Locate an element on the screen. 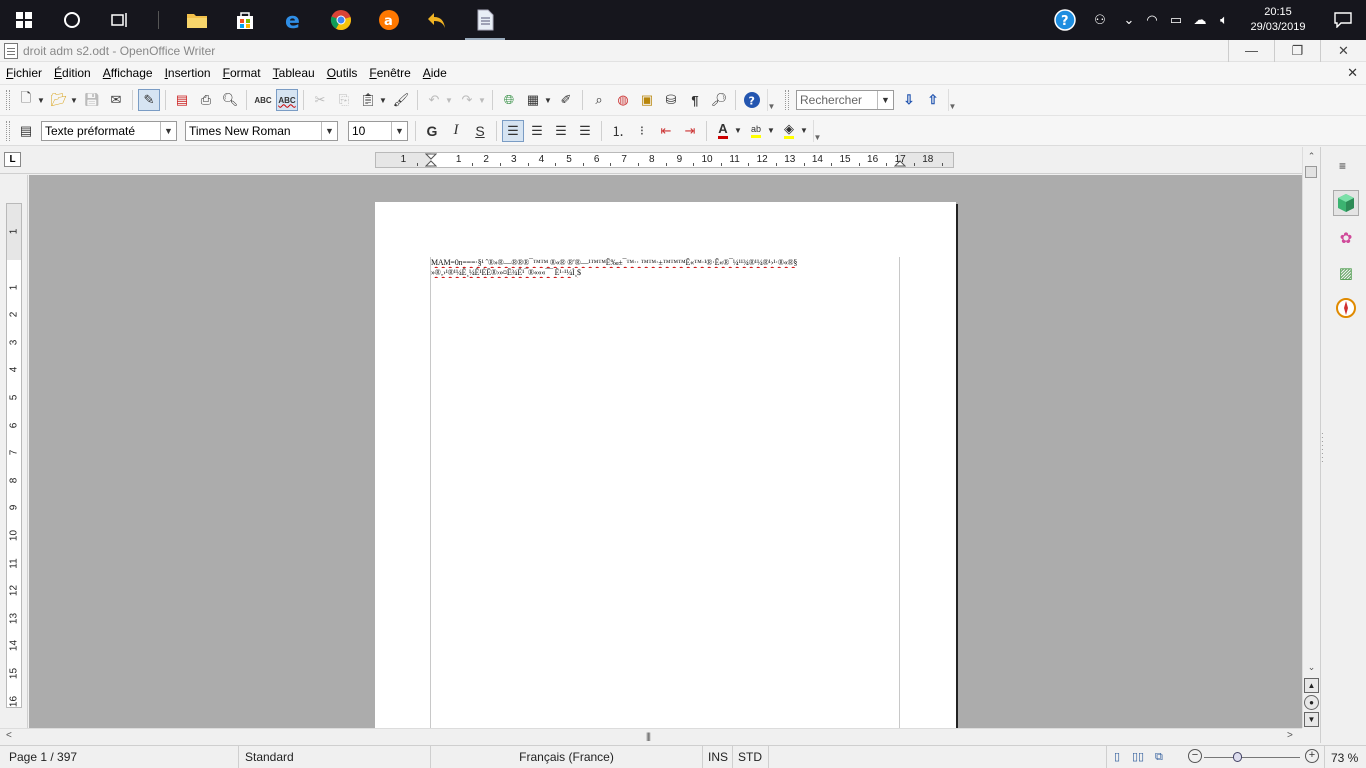 This screenshot has height=768, width=1366. table-dropdown-button: ▼ is located at coordinates (548, 100).